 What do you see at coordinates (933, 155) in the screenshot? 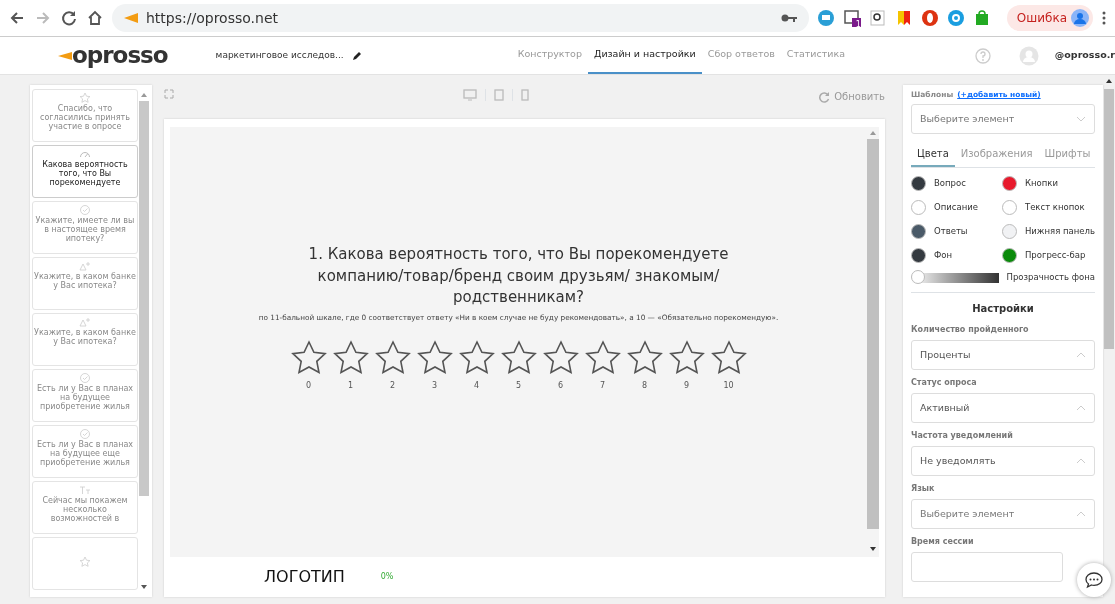
I see `settings-tab: Цвета` at bounding box center [933, 155].